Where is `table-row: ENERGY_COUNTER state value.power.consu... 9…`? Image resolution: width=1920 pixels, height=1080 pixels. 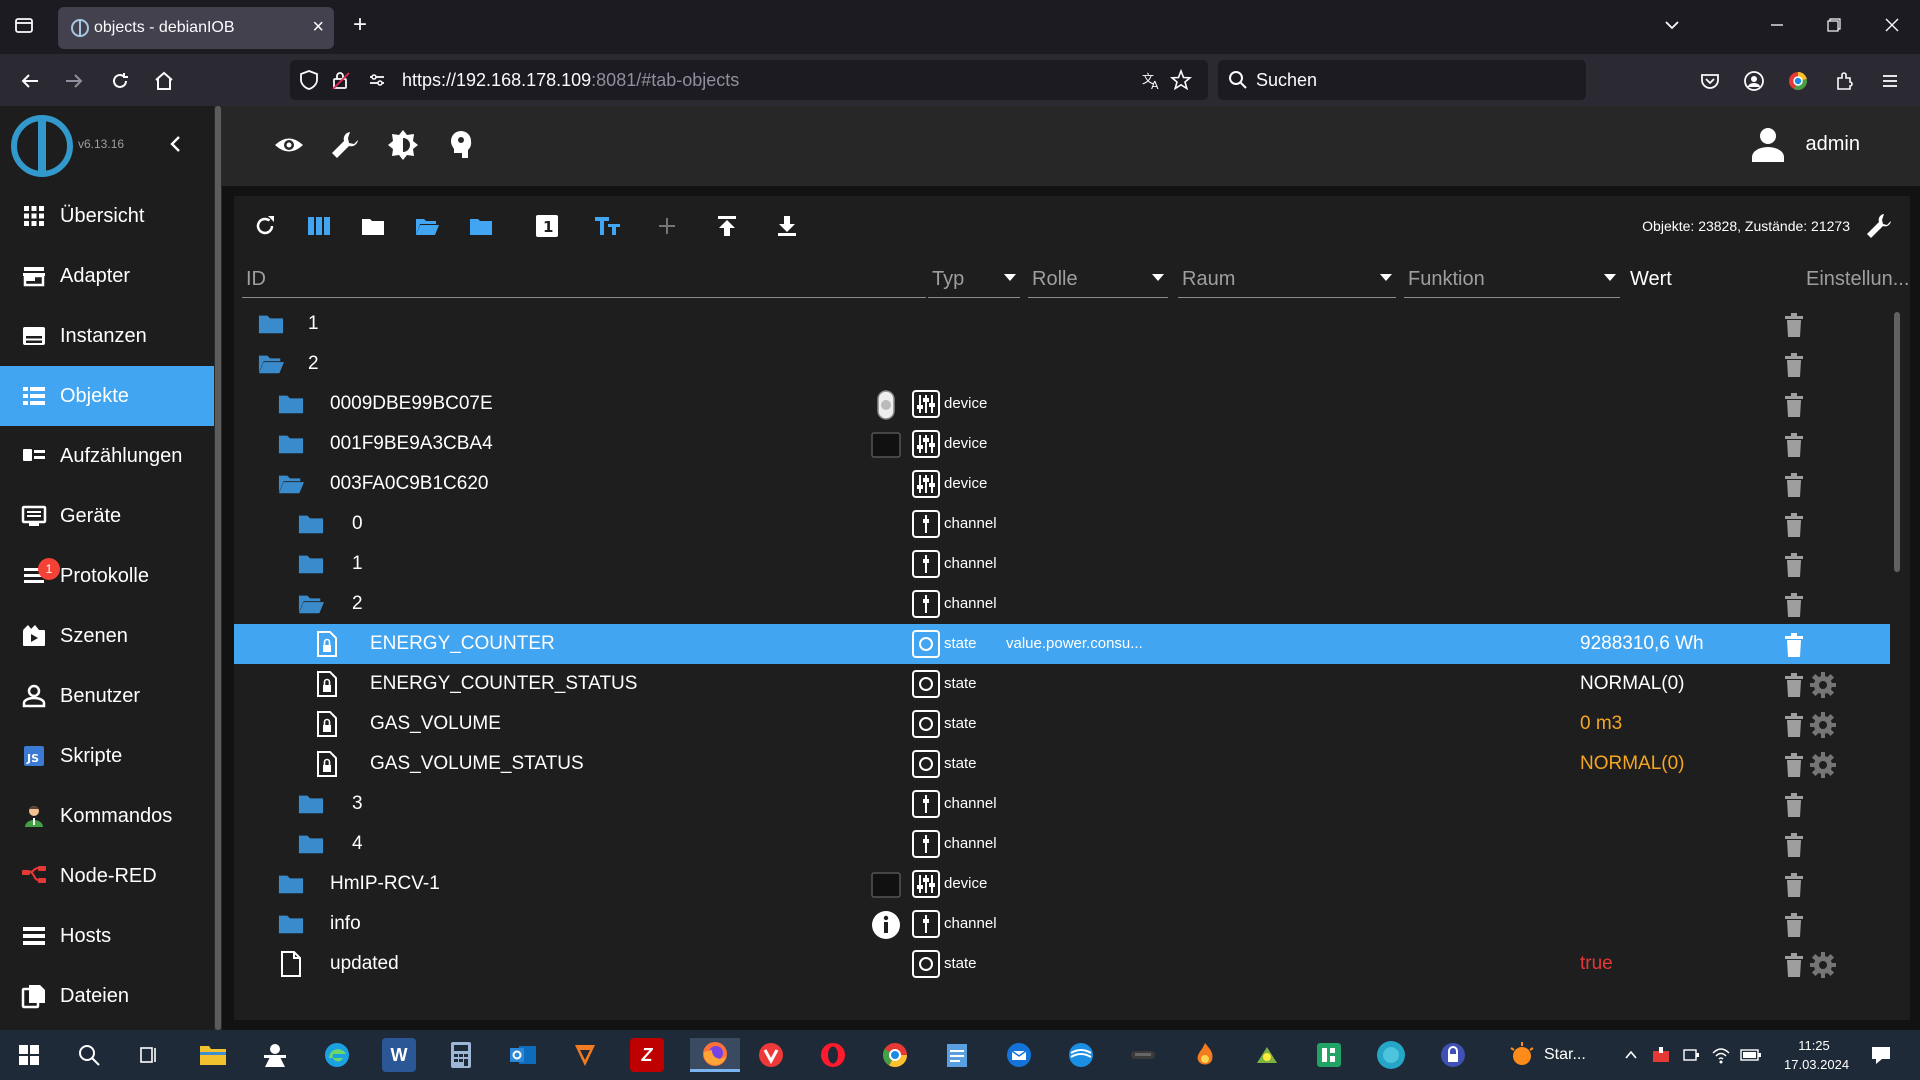
table-row: ENERGY_COUNTER state value.power.consu... 9… is located at coordinates (1062, 644).